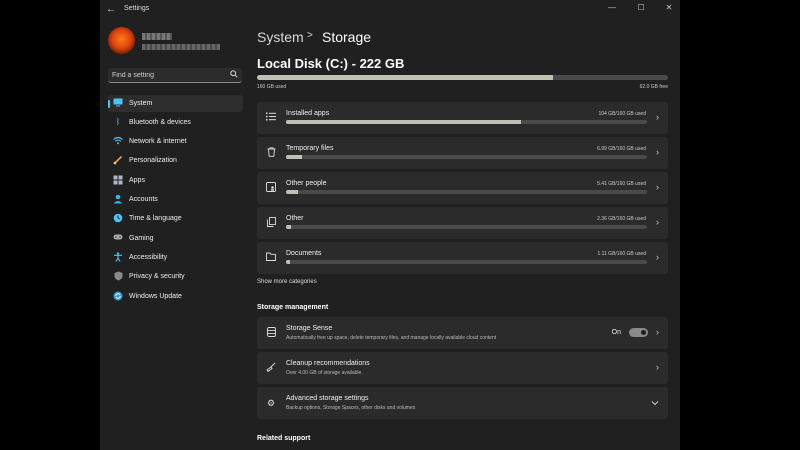 This screenshot has height=450, width=800. Describe the element at coordinates (118, 276) in the screenshot. I see `shield-icon` at that location.